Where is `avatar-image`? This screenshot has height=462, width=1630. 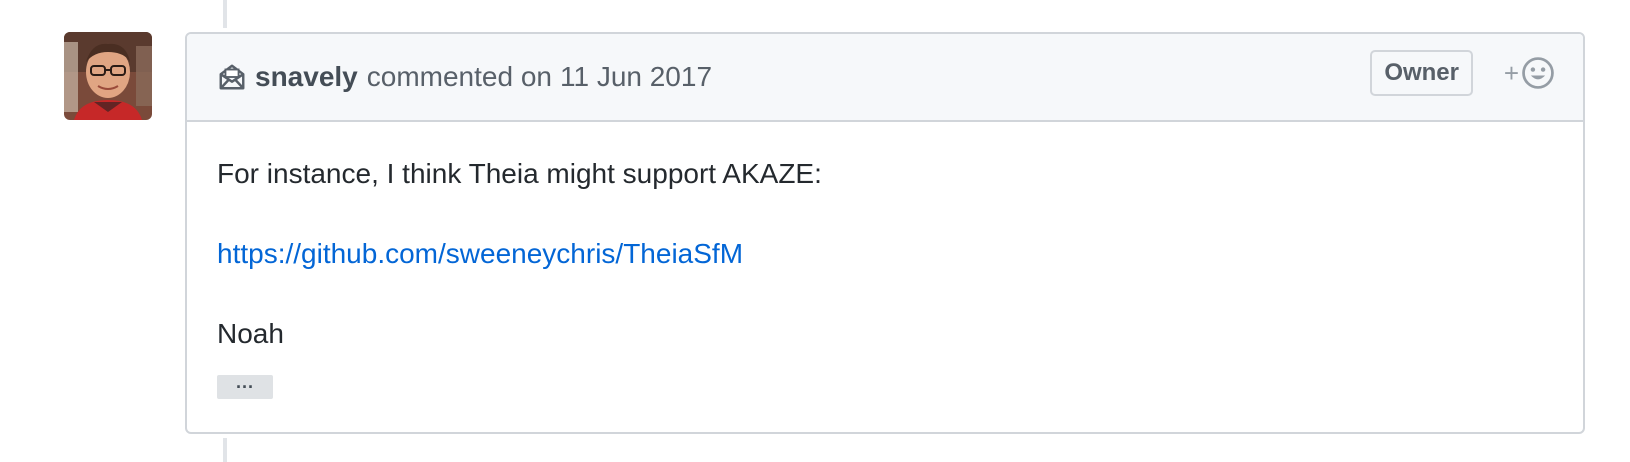
avatar-image is located at coordinates (108, 76).